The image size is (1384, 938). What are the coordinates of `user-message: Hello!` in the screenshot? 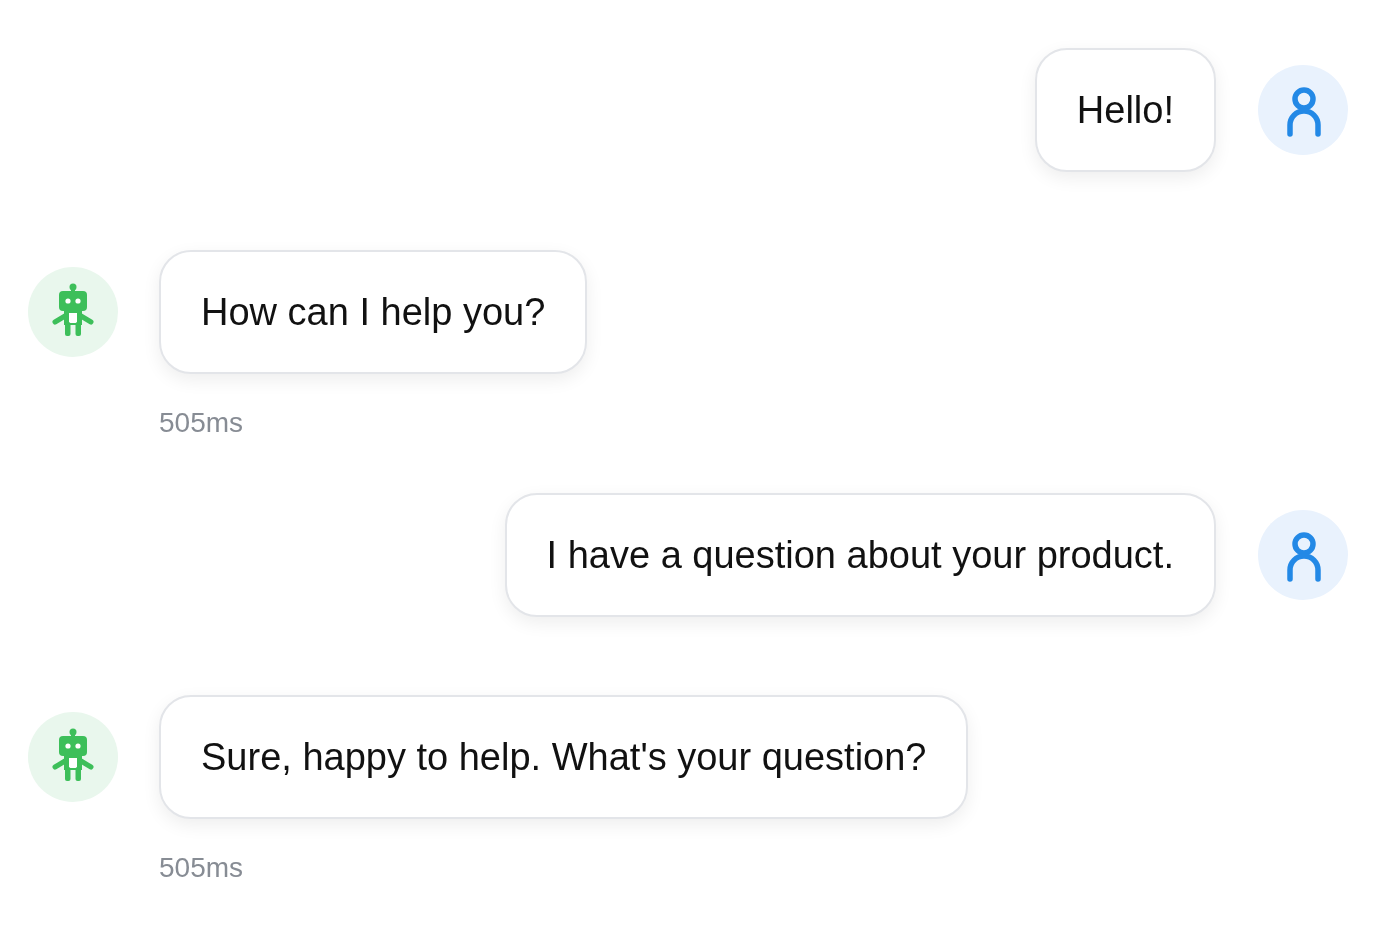 It's located at (1125, 110).